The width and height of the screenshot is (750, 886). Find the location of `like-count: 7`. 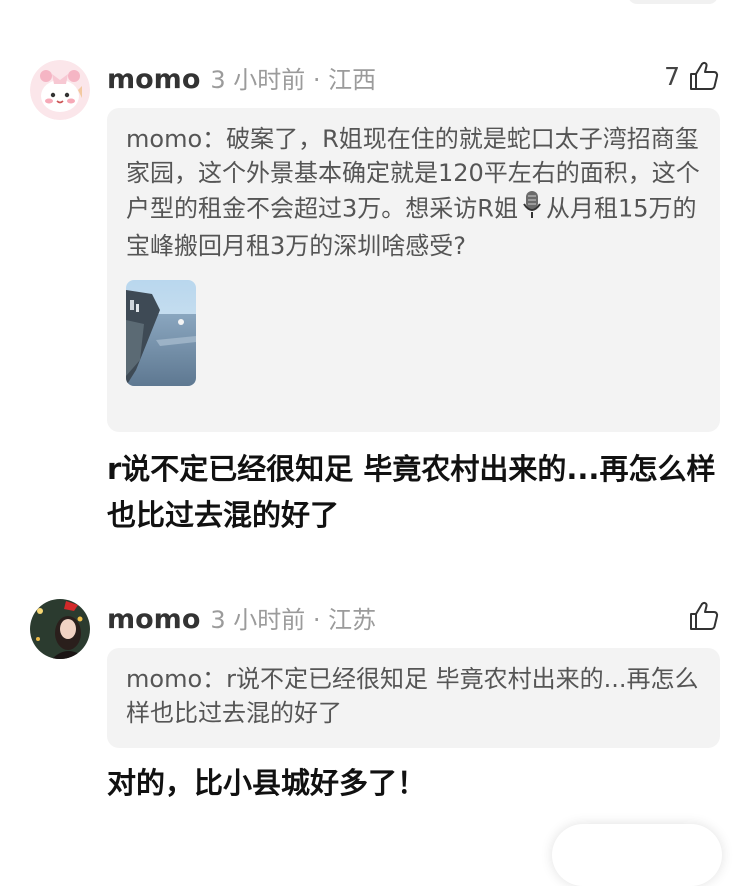

like-count: 7 is located at coordinates (672, 76).